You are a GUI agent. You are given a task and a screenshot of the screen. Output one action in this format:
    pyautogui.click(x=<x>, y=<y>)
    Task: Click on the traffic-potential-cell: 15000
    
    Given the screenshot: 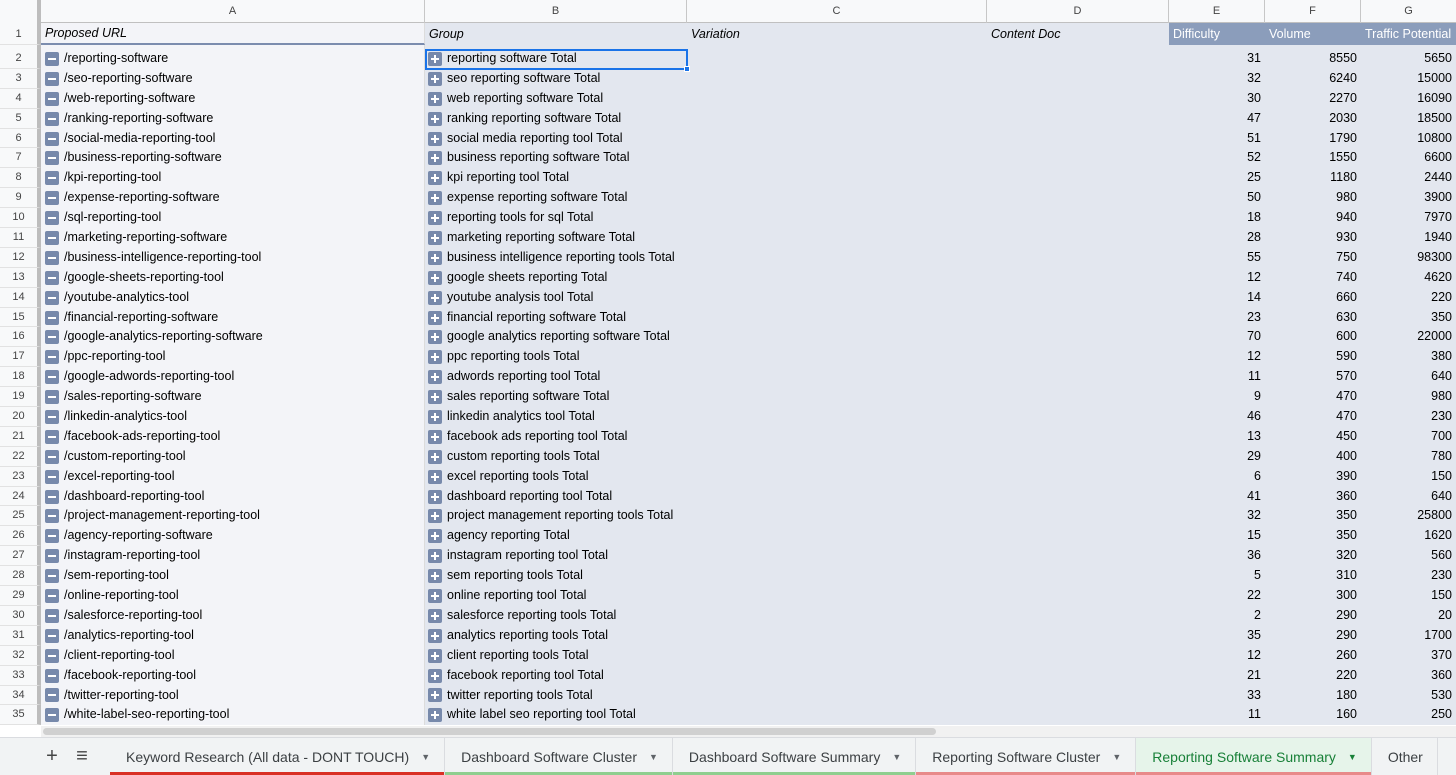 What is the action you would take?
    pyautogui.click(x=1408, y=78)
    